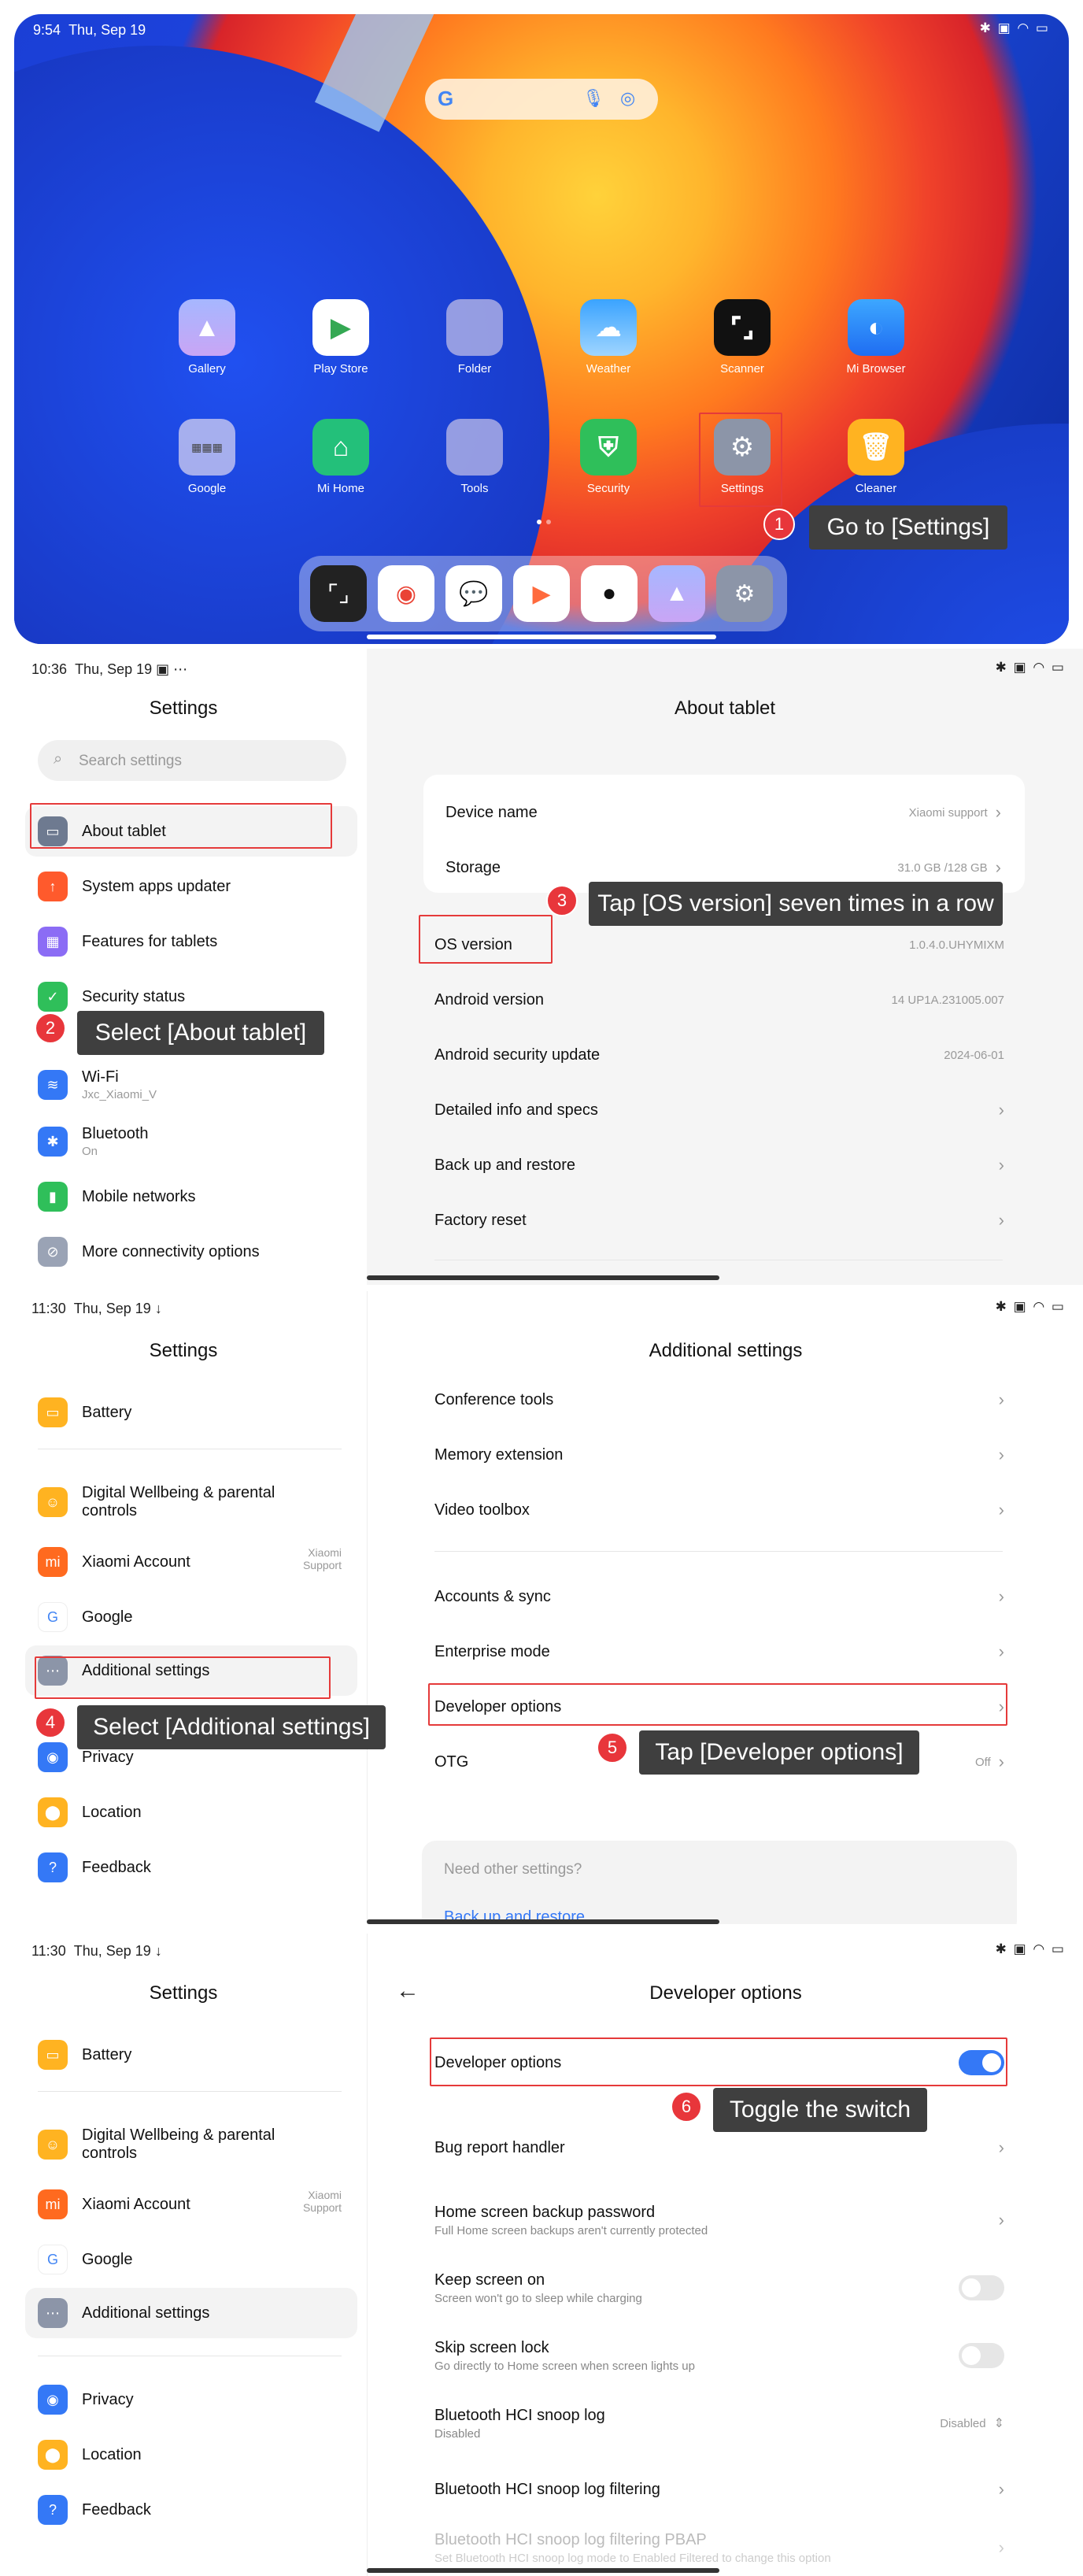 The width and height of the screenshot is (1083, 2576). Describe the element at coordinates (726, 1350) in the screenshot. I see `page-title: Additional settings` at that location.